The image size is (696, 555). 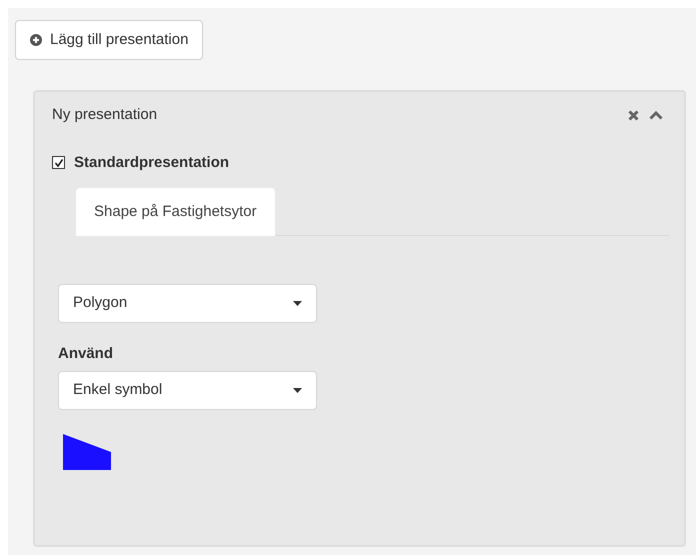 What do you see at coordinates (86, 354) in the screenshot?
I see `field-label: Använd` at bounding box center [86, 354].